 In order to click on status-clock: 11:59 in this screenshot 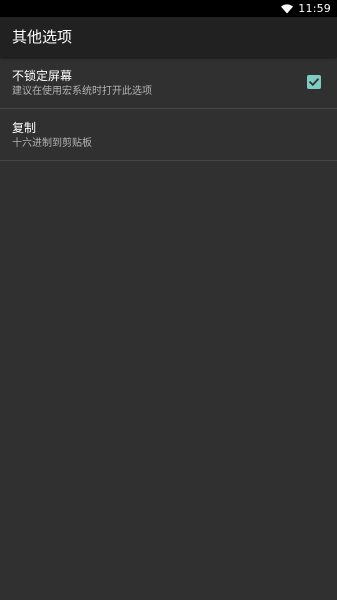, I will do `click(314, 8)`.